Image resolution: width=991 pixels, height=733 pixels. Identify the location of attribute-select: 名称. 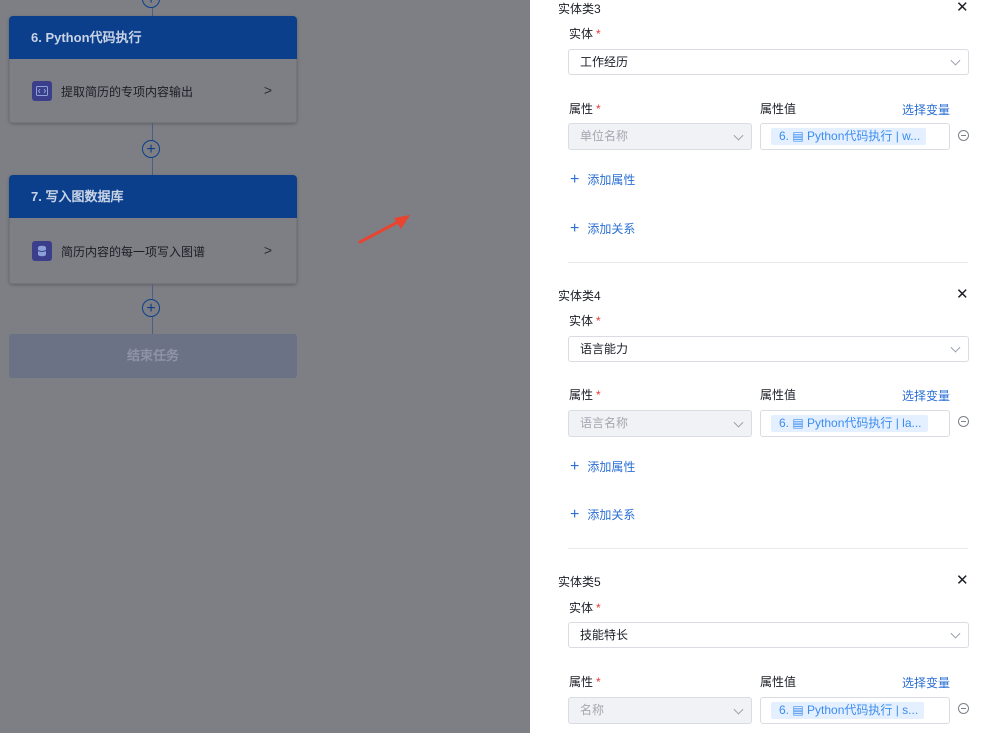
(660, 710).